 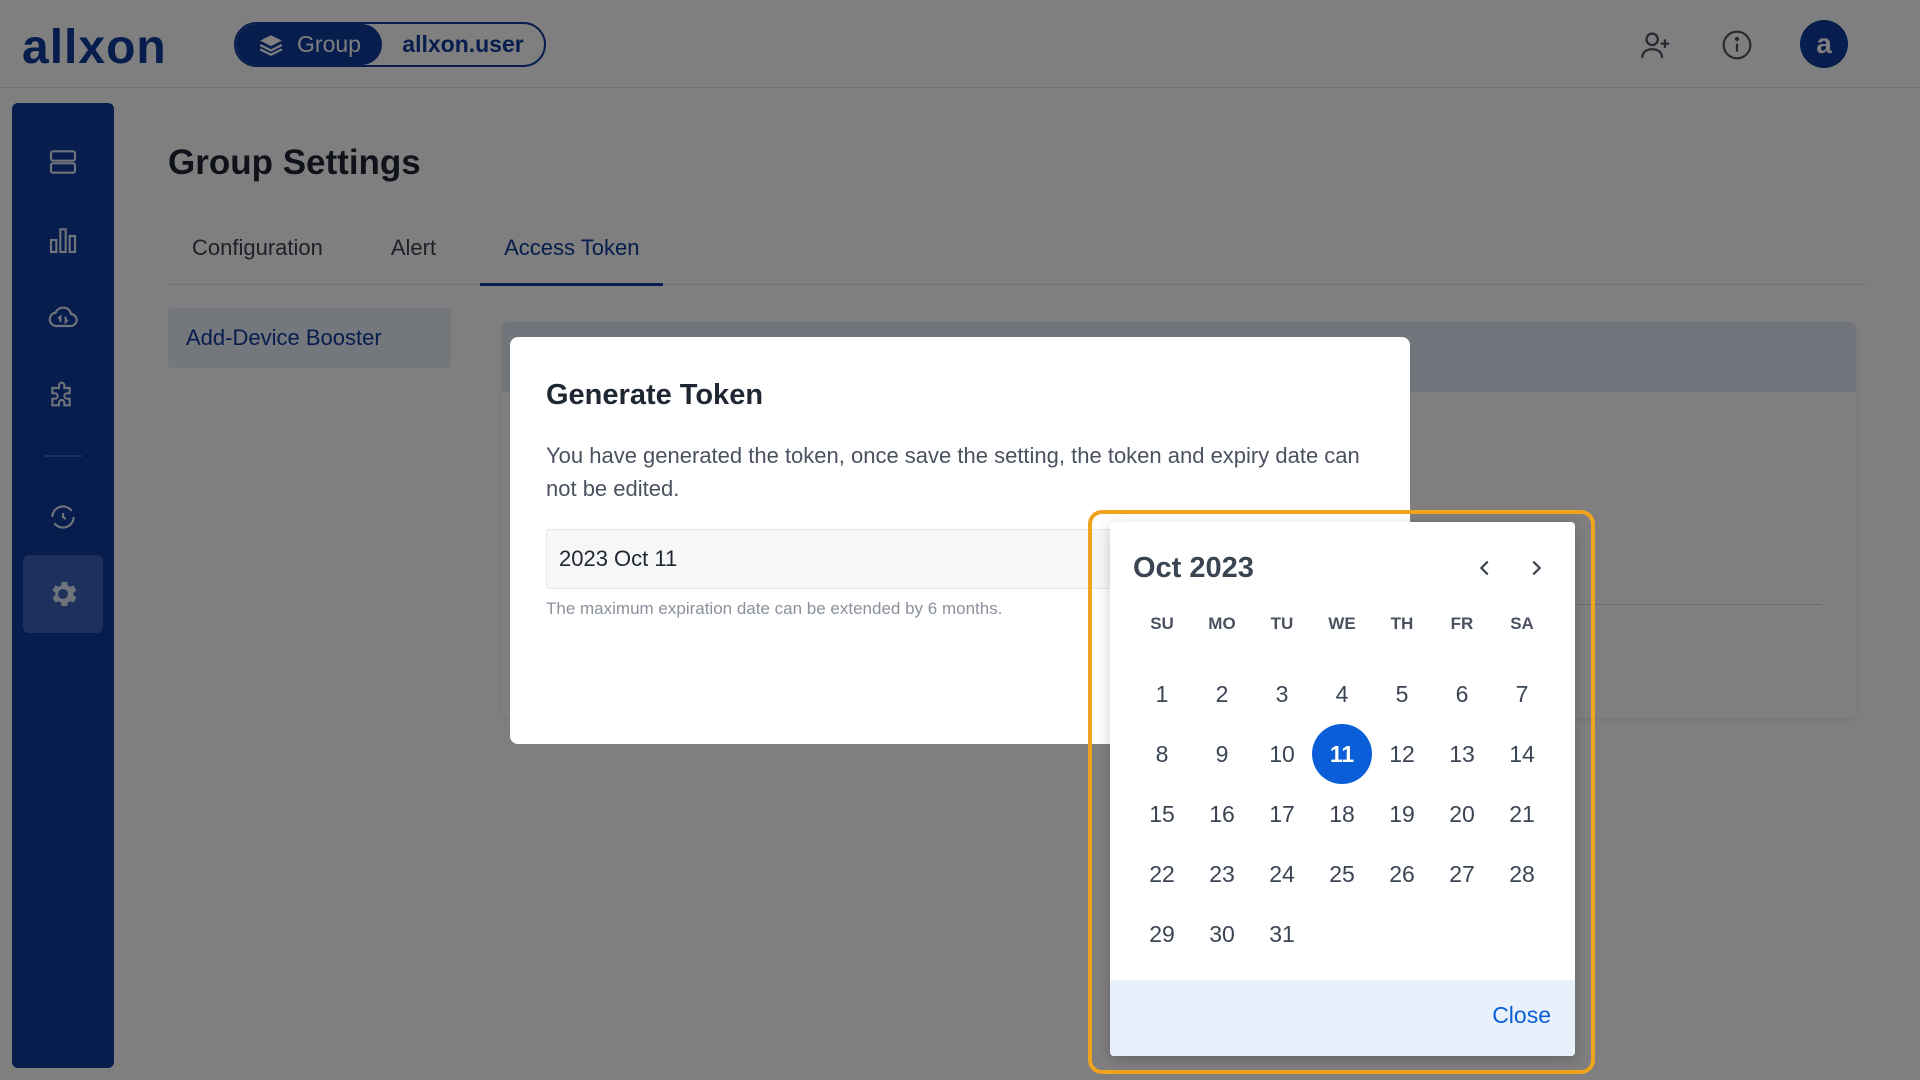 What do you see at coordinates (1522, 754) in the screenshot?
I see `calendar-day: 14` at bounding box center [1522, 754].